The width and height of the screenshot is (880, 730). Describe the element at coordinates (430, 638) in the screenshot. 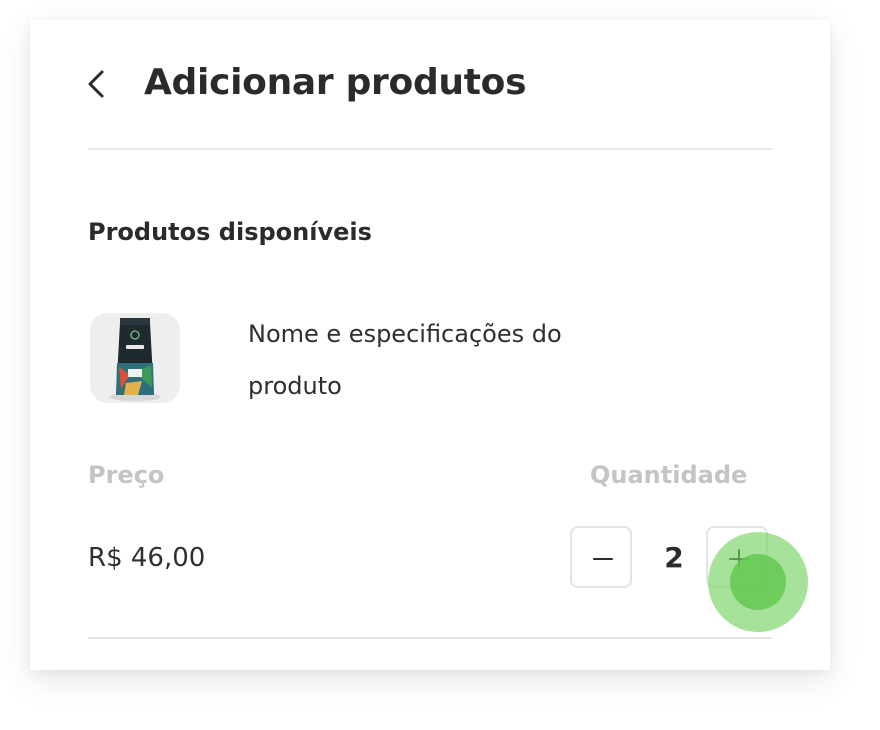

I see `product-divider` at that location.